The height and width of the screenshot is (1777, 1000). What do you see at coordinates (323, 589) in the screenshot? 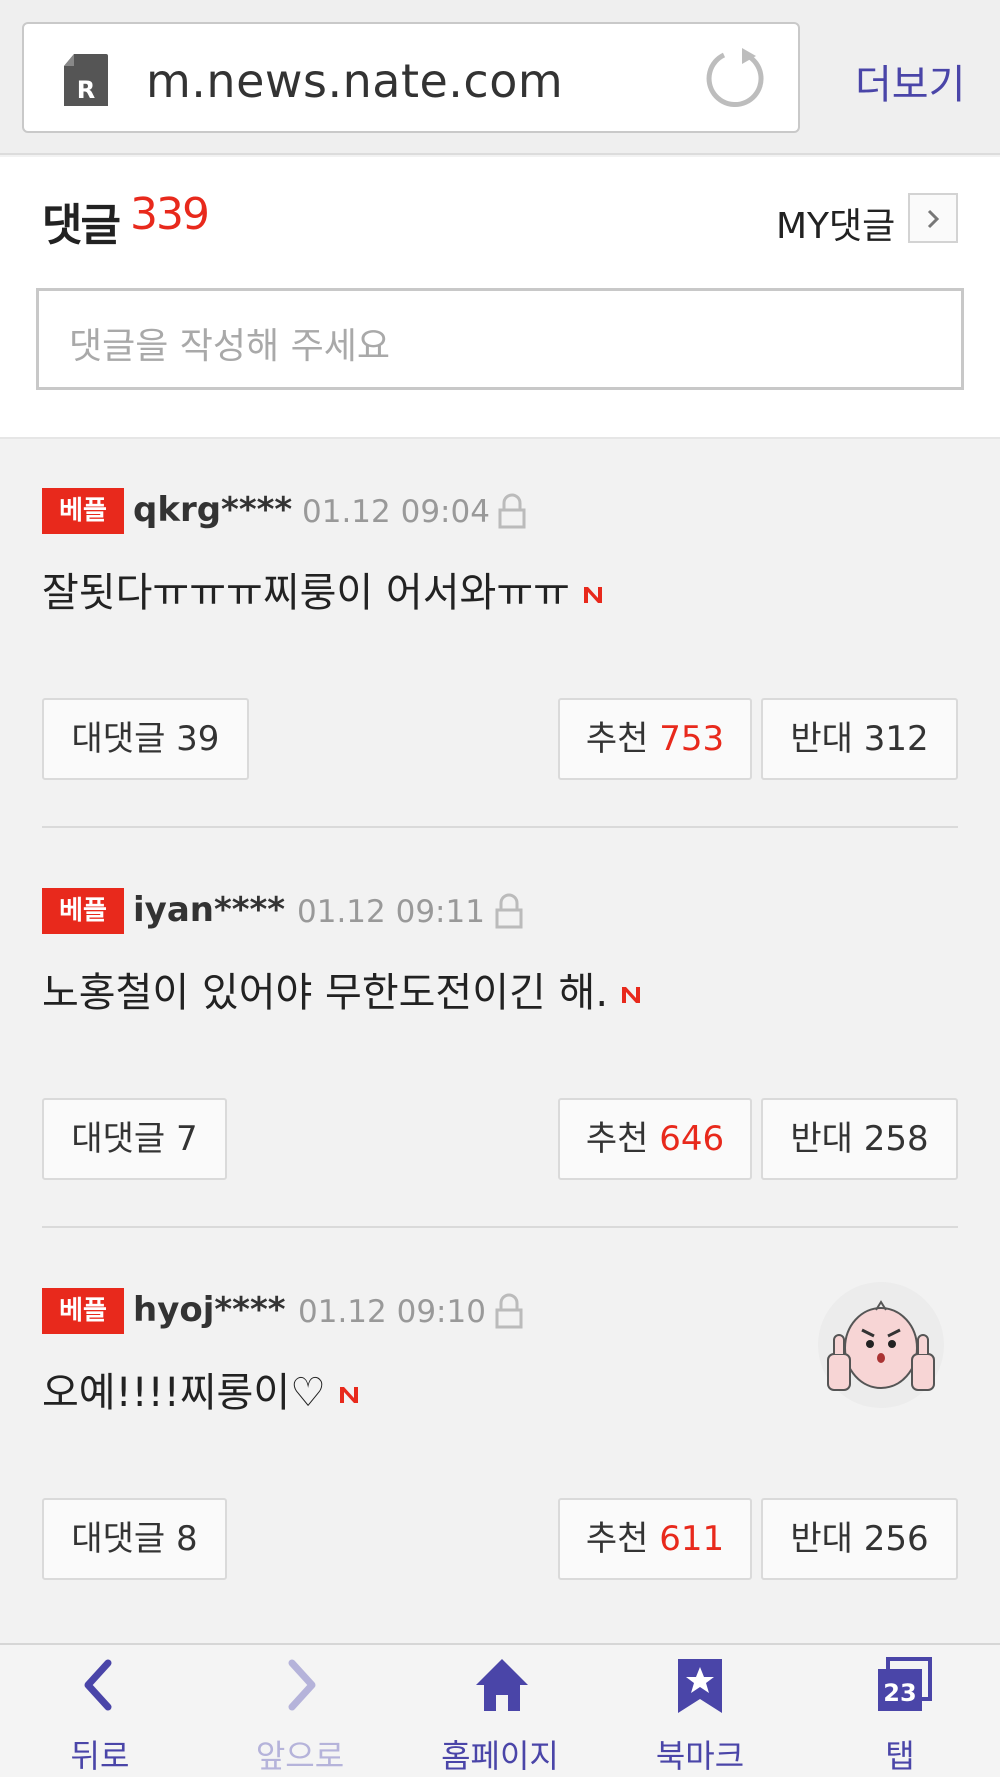
I see `comment-text: 잘됫다ㅠㅠㅠ찌룽이 어서와ㅠㅠ` at bounding box center [323, 589].